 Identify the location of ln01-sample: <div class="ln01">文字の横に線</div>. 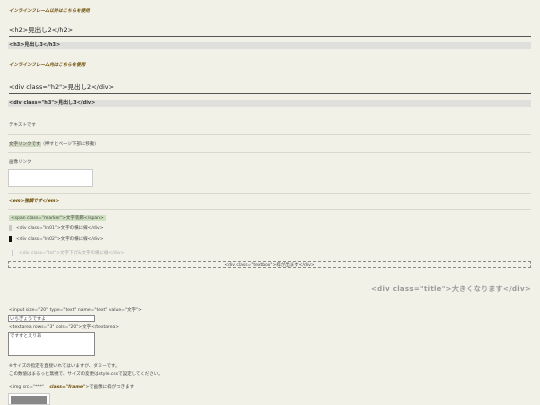
(56, 228).